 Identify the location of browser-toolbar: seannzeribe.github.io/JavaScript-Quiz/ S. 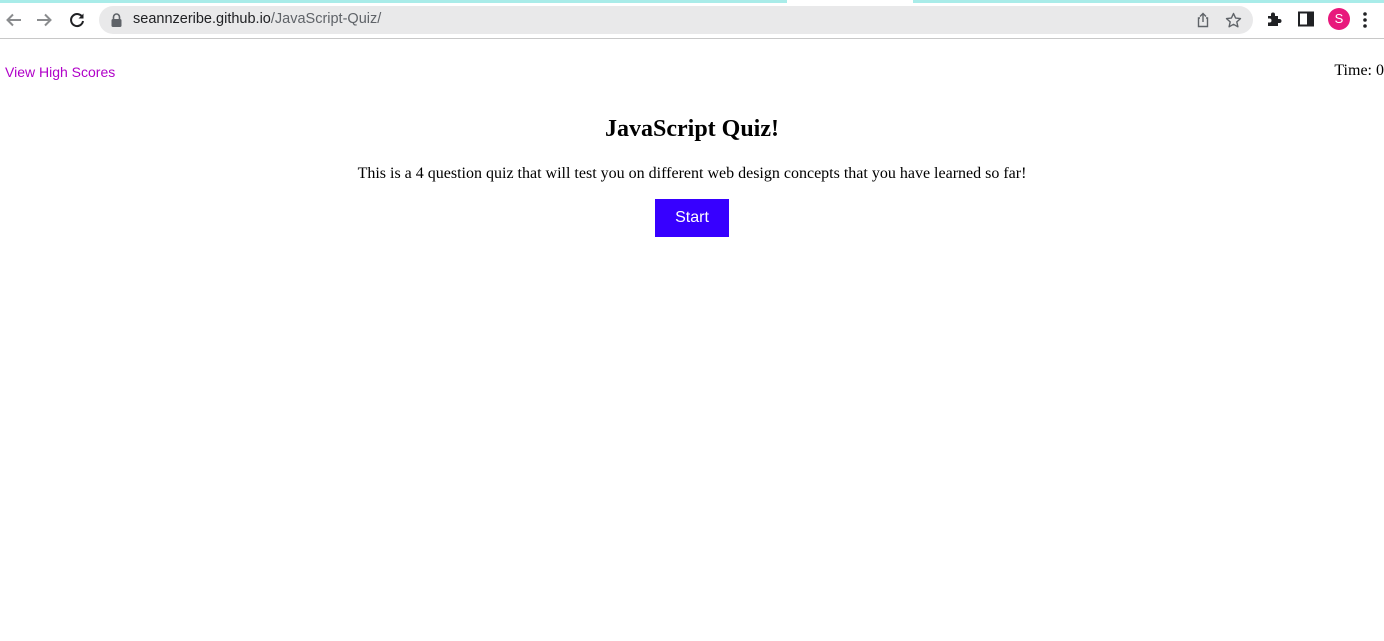
(692, 19).